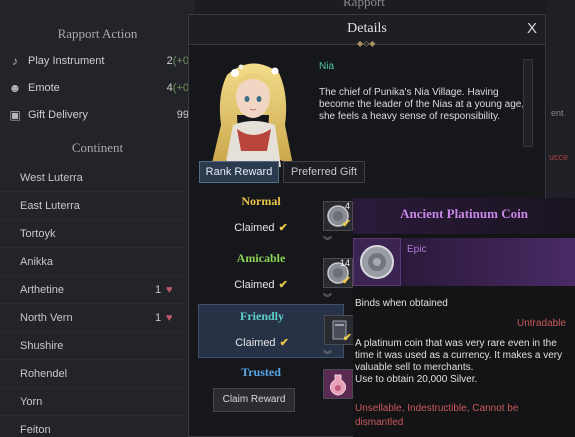 This screenshot has width=575, height=437. What do you see at coordinates (97, 147) in the screenshot?
I see `continent-title: Continent` at bounding box center [97, 147].